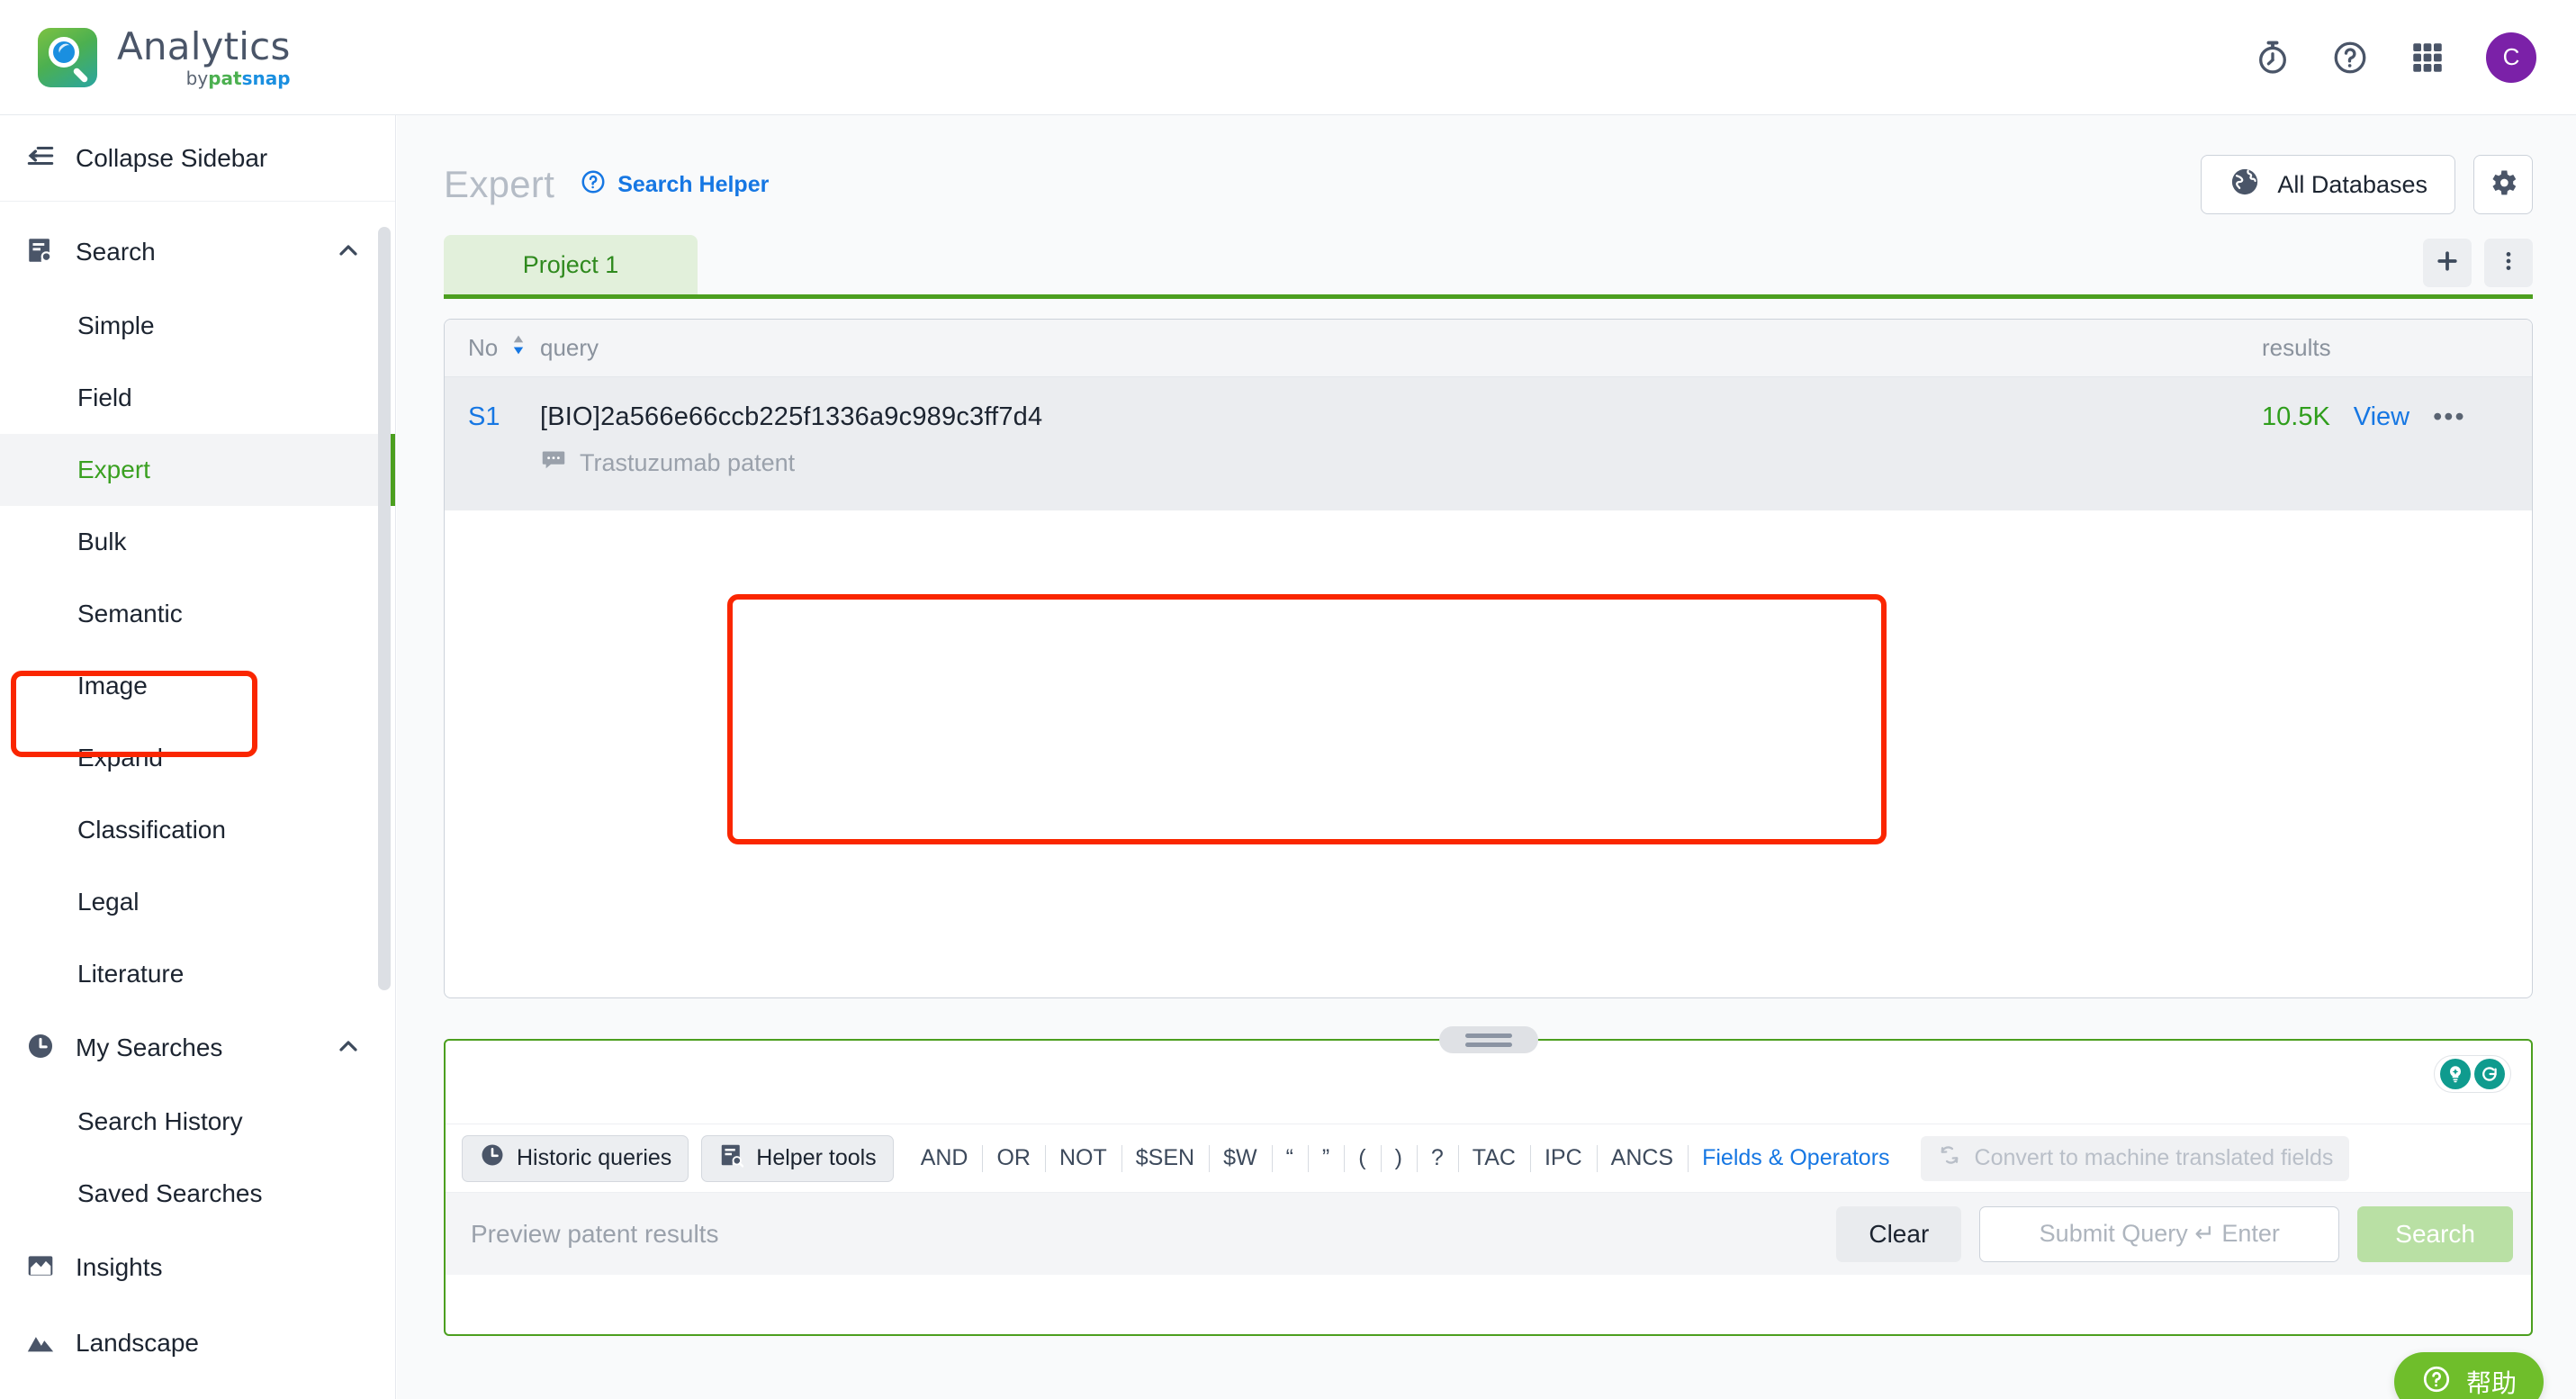 The image size is (2576, 1399). I want to click on sidebar-item-label: Saved Searches, so click(170, 1193).